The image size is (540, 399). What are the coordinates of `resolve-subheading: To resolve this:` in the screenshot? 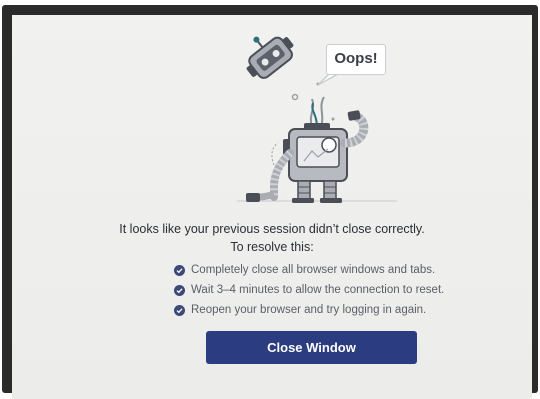 It's located at (272, 247).